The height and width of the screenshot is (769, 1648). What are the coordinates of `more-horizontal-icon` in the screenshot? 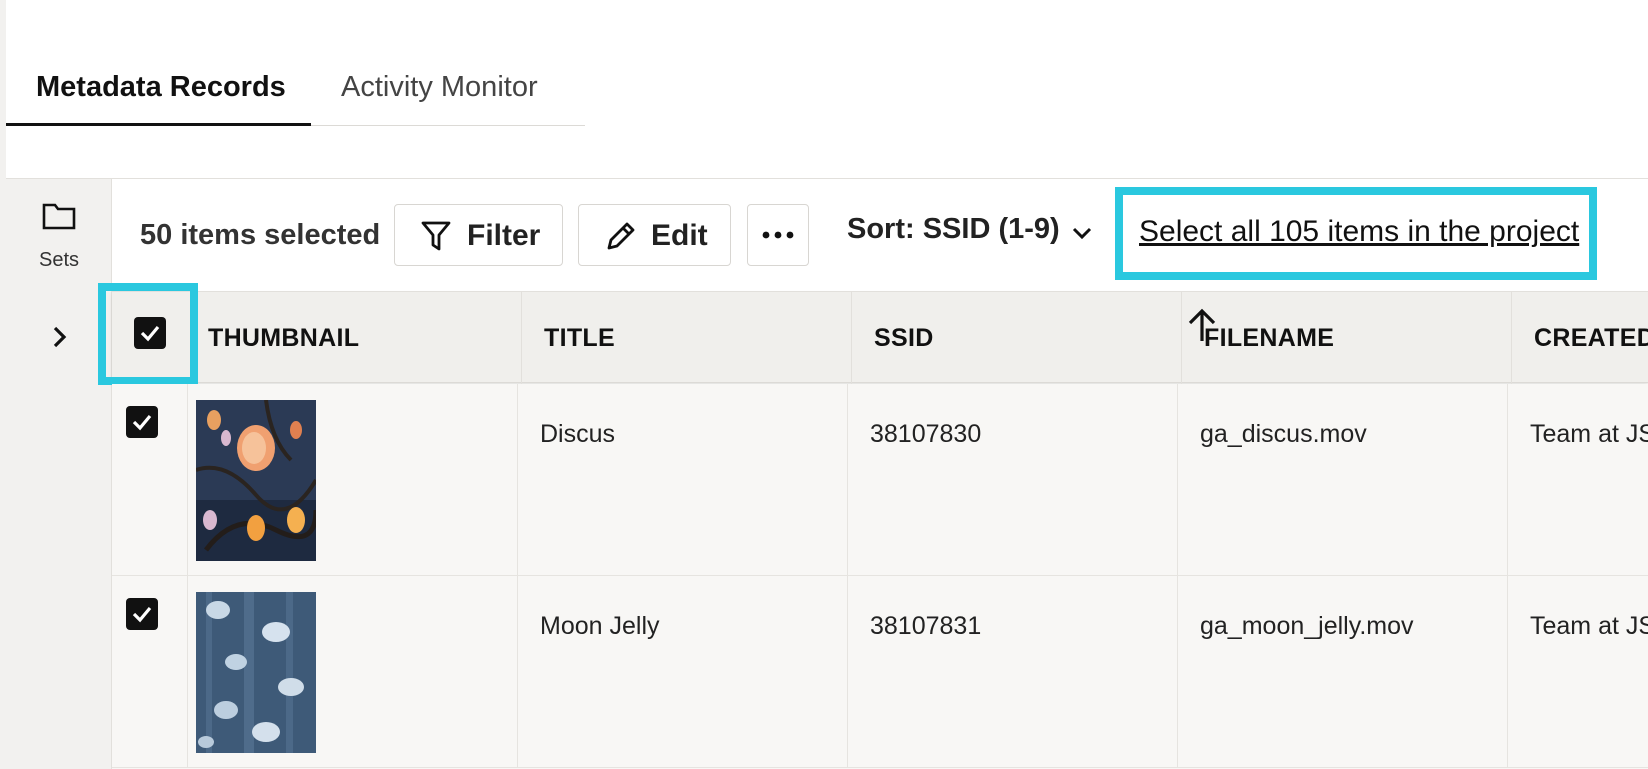 It's located at (778, 235).